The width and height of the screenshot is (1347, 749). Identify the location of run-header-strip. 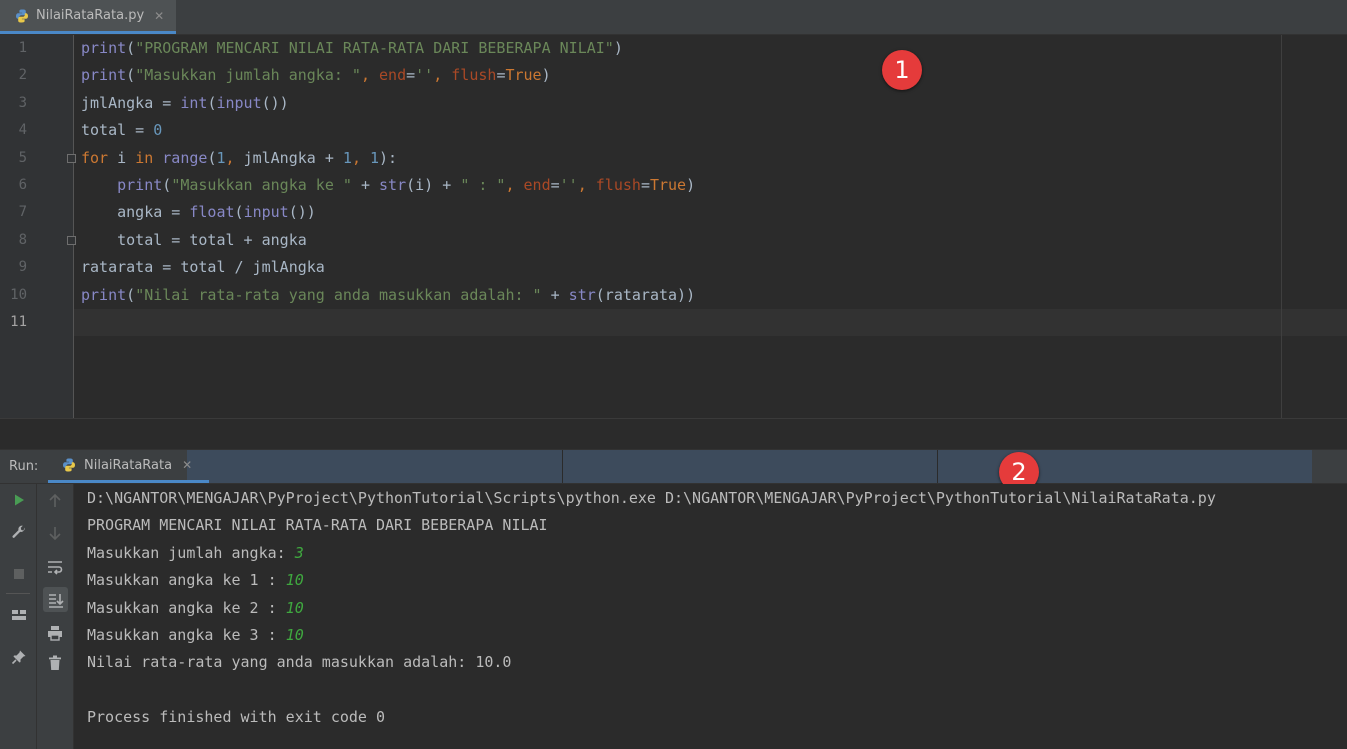
(749, 466).